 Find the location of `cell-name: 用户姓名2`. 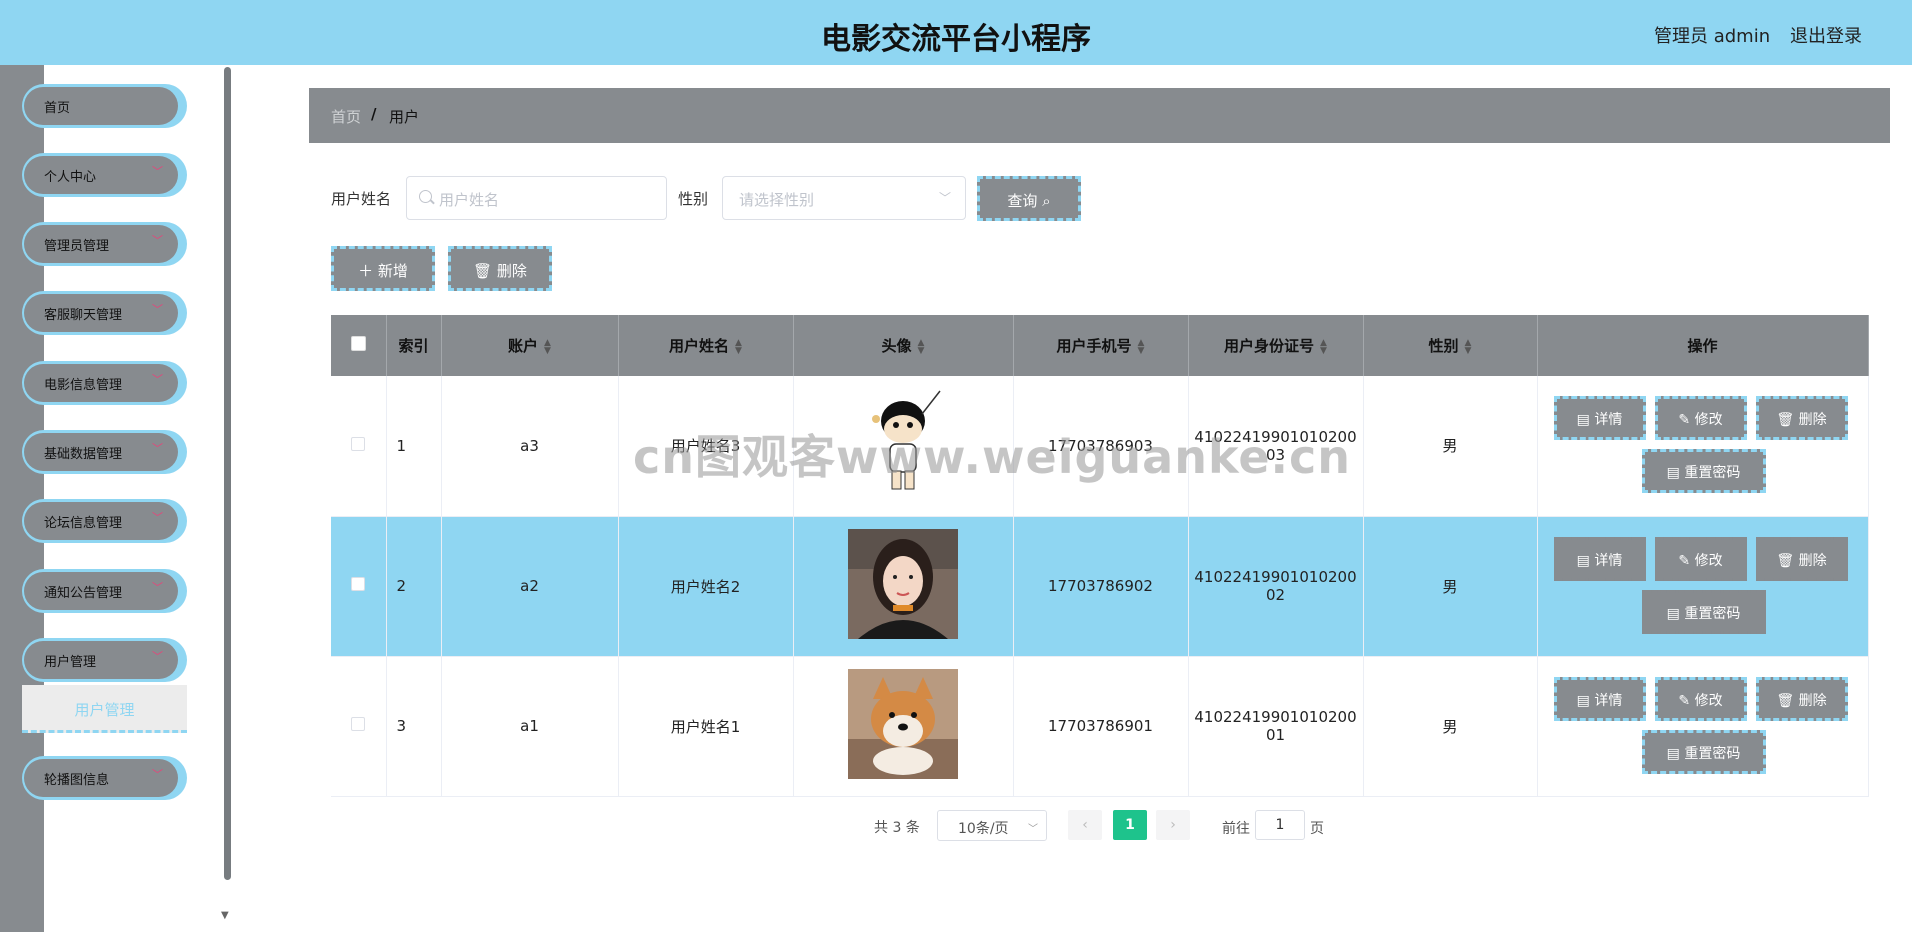

cell-name: 用户姓名2 is located at coordinates (706, 586).